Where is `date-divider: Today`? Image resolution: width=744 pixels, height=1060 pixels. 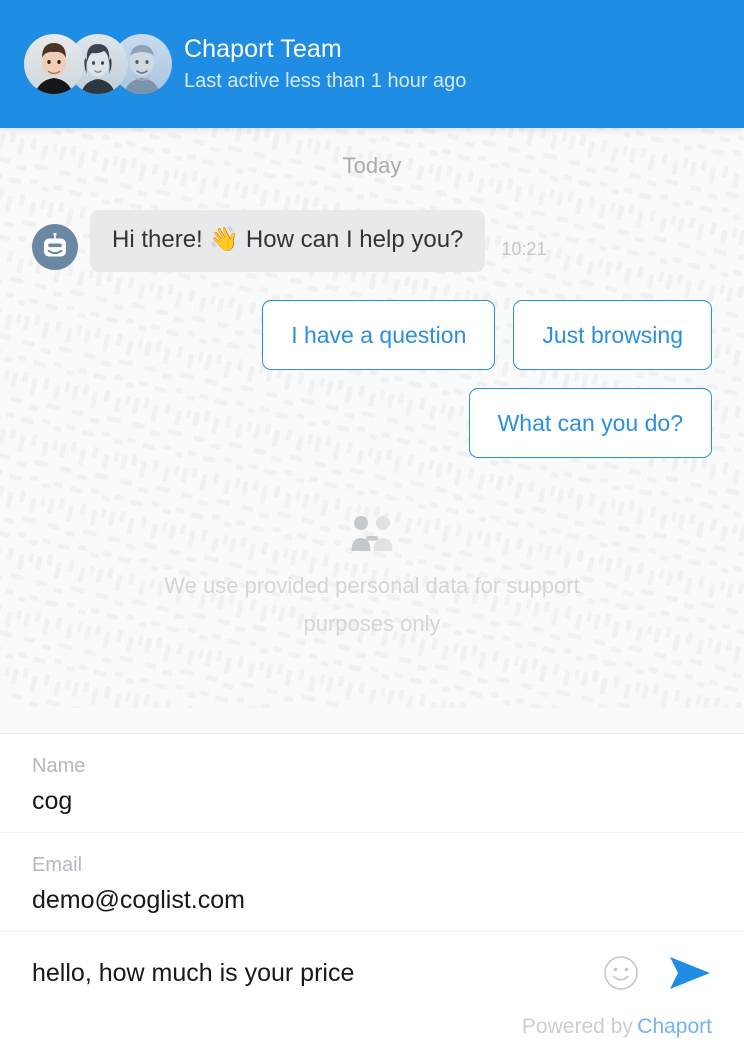 date-divider: Today is located at coordinates (372, 165).